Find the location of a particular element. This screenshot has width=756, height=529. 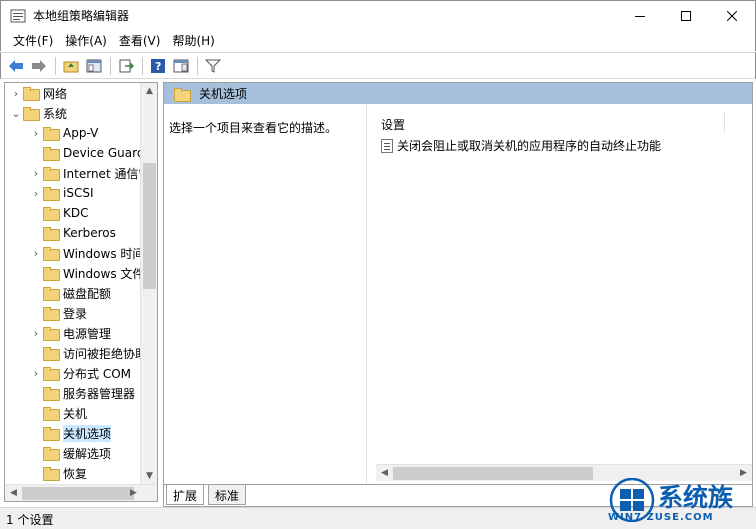

collapse-arrow-icon: ⌄ is located at coordinates (16, 113).